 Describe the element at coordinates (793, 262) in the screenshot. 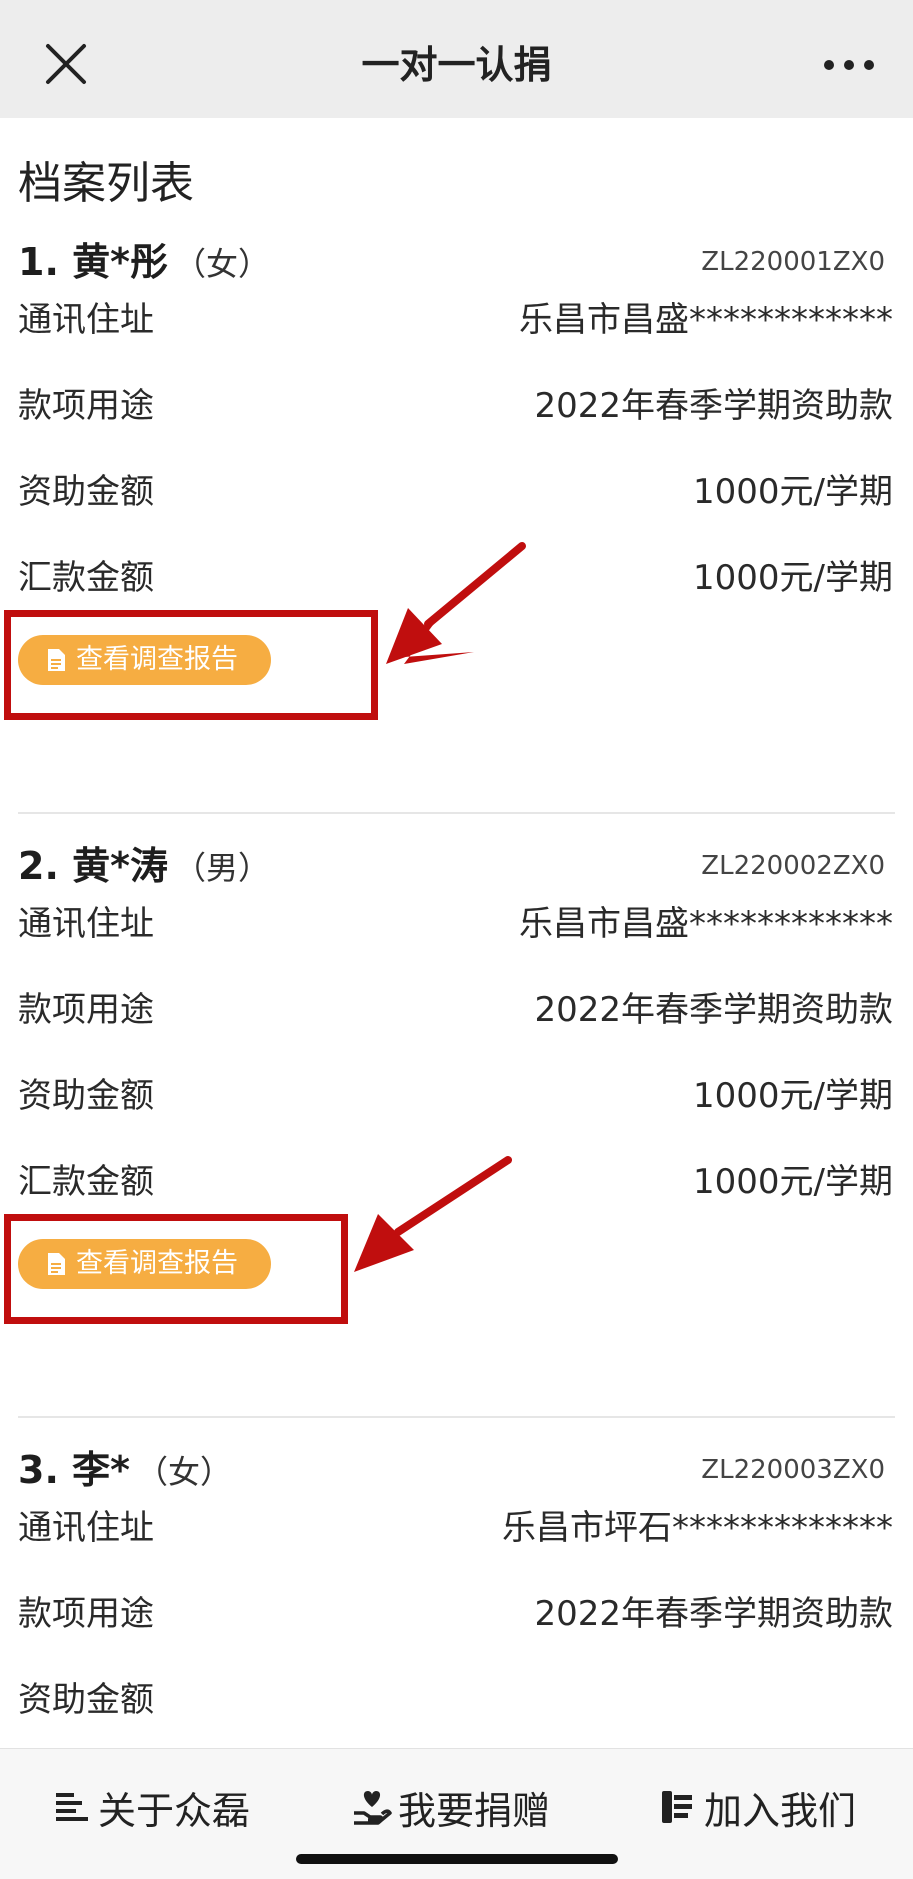

I see `record-code: ZL220001ZX0` at that location.